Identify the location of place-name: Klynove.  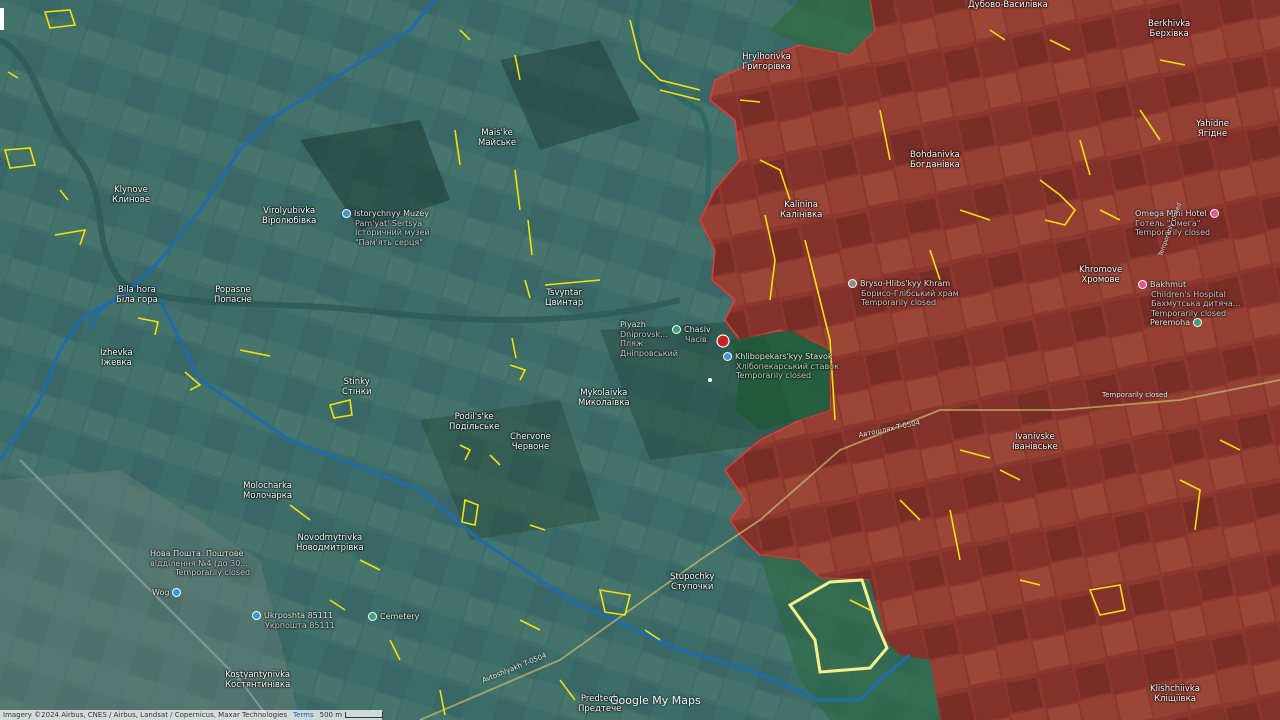
(131, 190).